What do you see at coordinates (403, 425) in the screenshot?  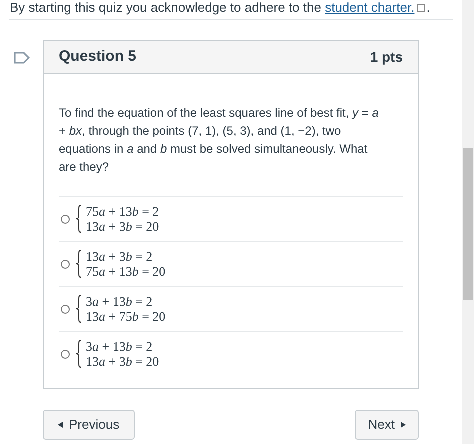 I see `caret-right-icon` at bounding box center [403, 425].